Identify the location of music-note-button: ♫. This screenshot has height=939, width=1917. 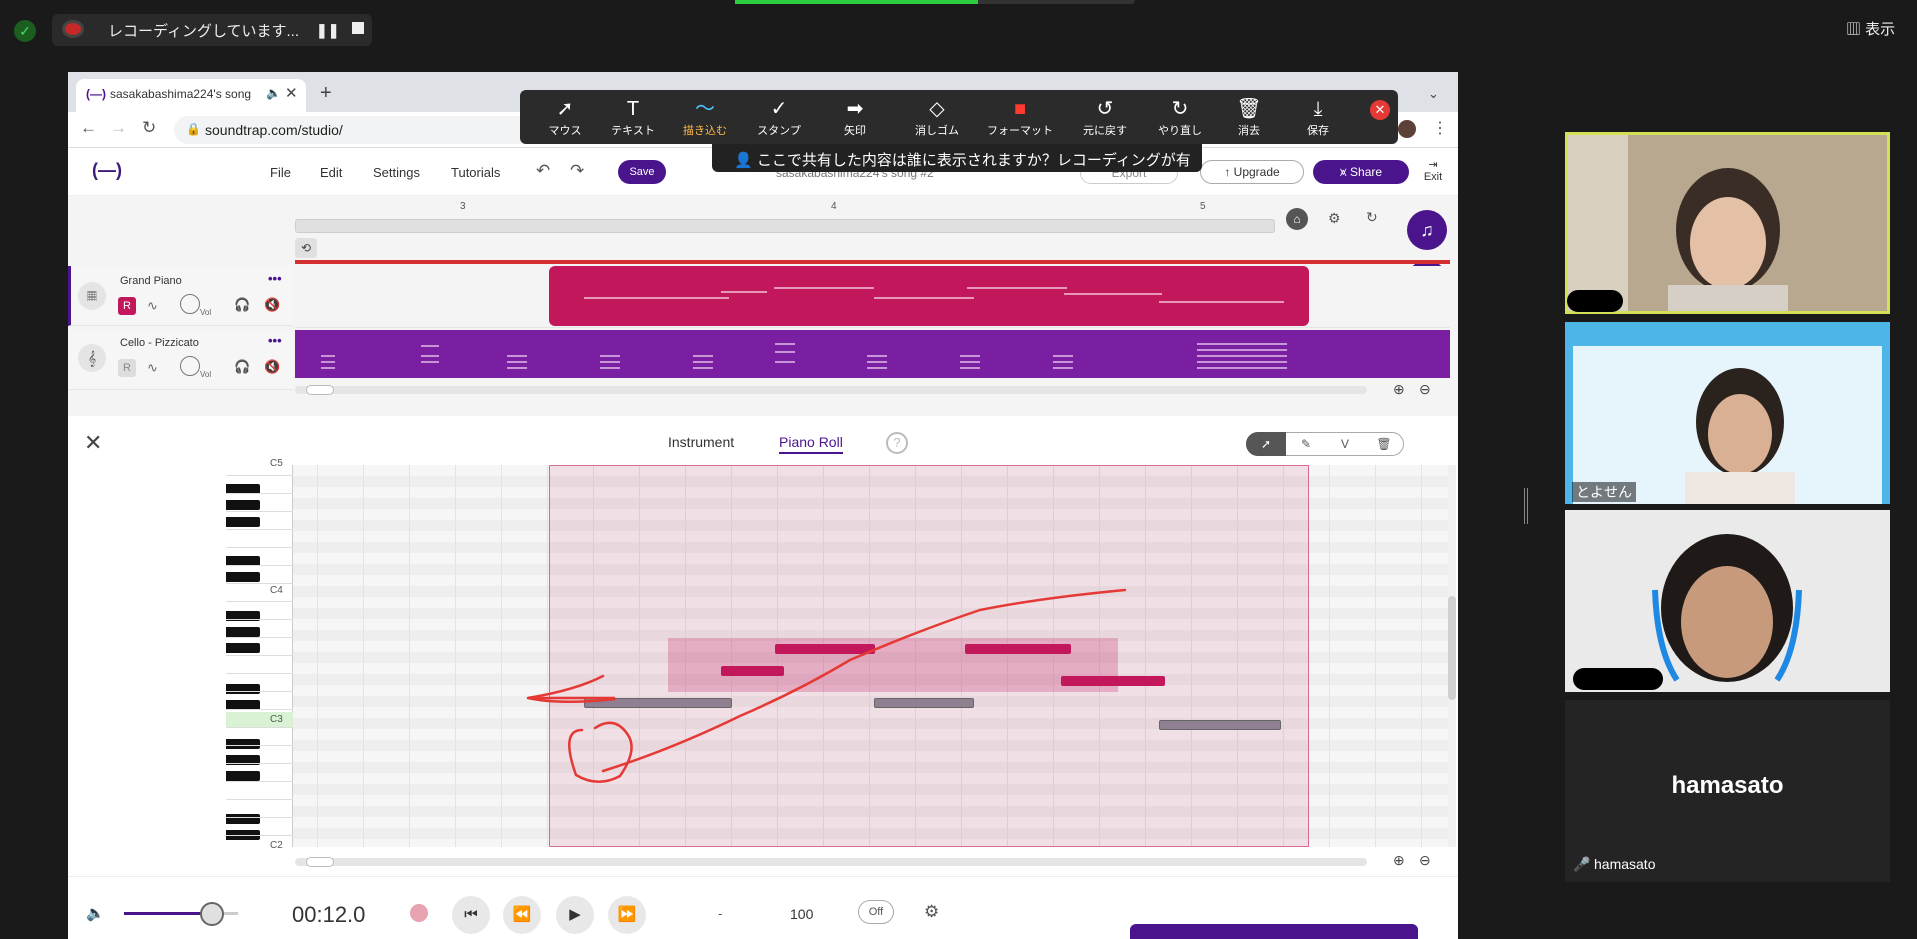
(1427, 230).